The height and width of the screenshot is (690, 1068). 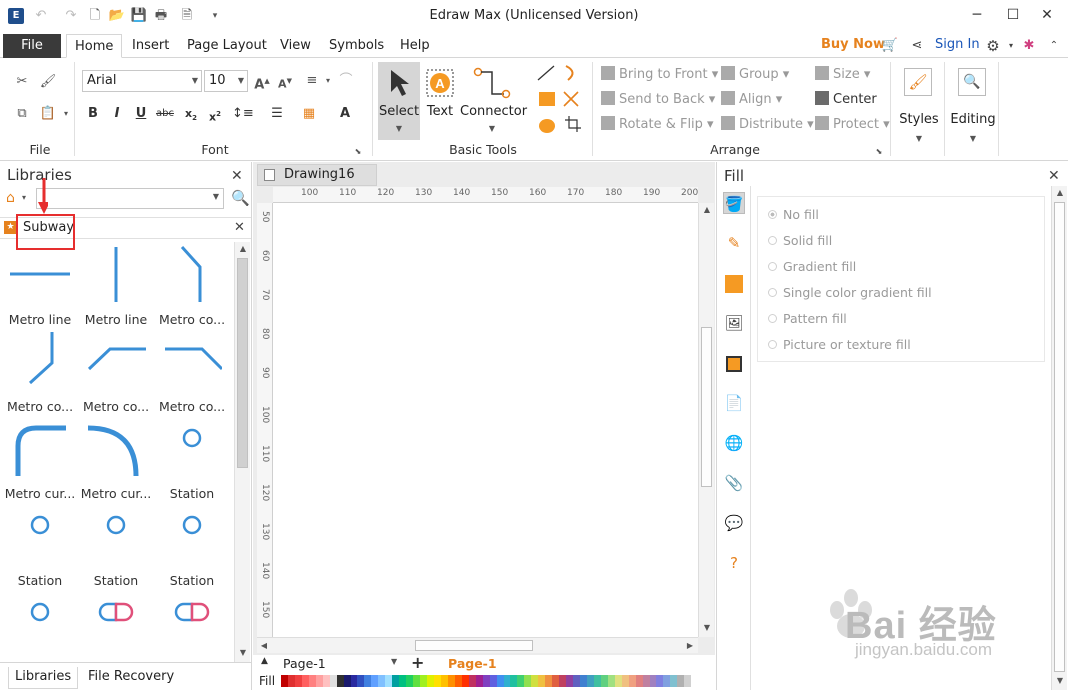 I want to click on library-scrollbar: ▲ ▼, so click(x=242, y=452).